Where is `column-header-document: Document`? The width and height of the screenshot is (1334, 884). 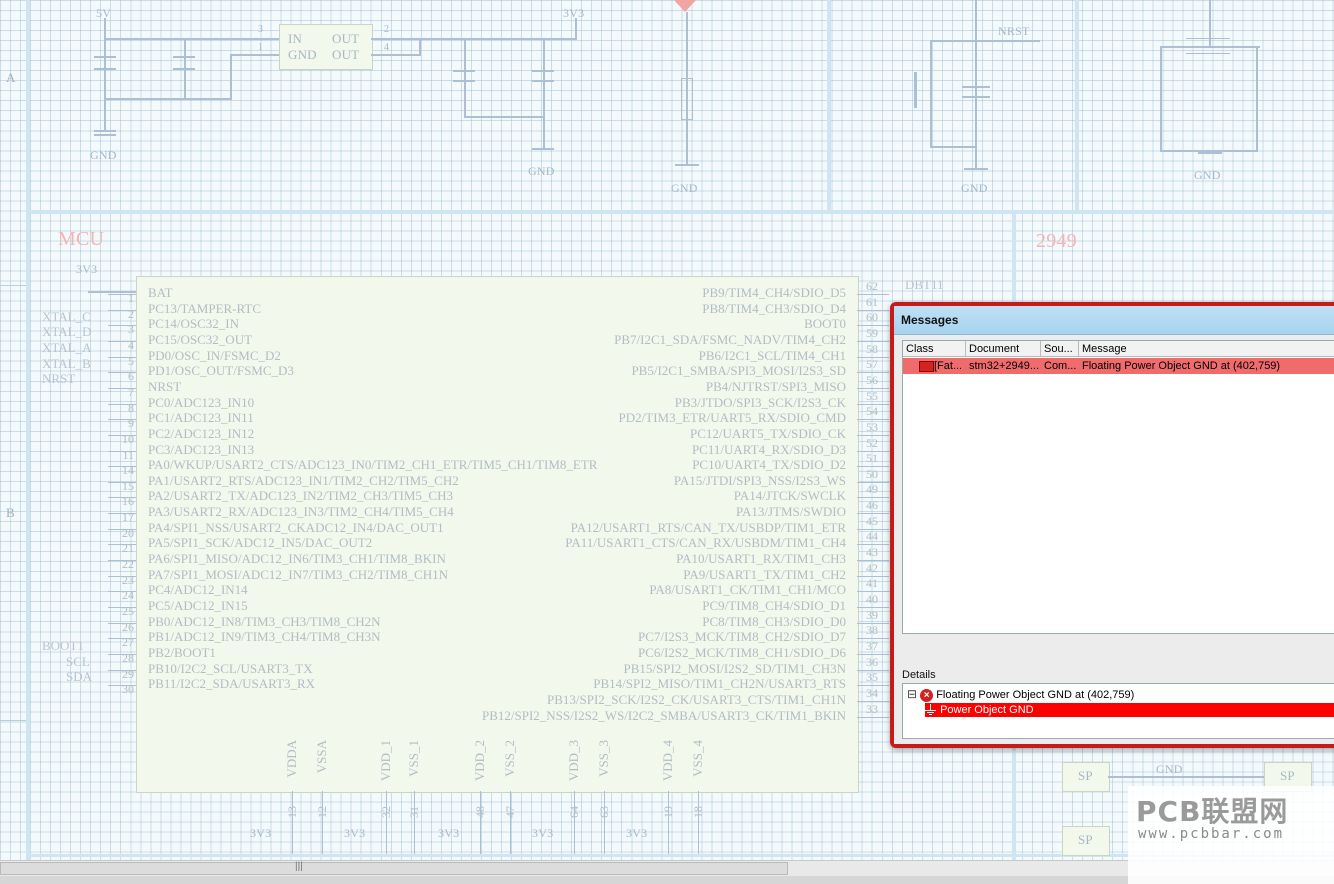 column-header-document: Document is located at coordinates (1003, 349).